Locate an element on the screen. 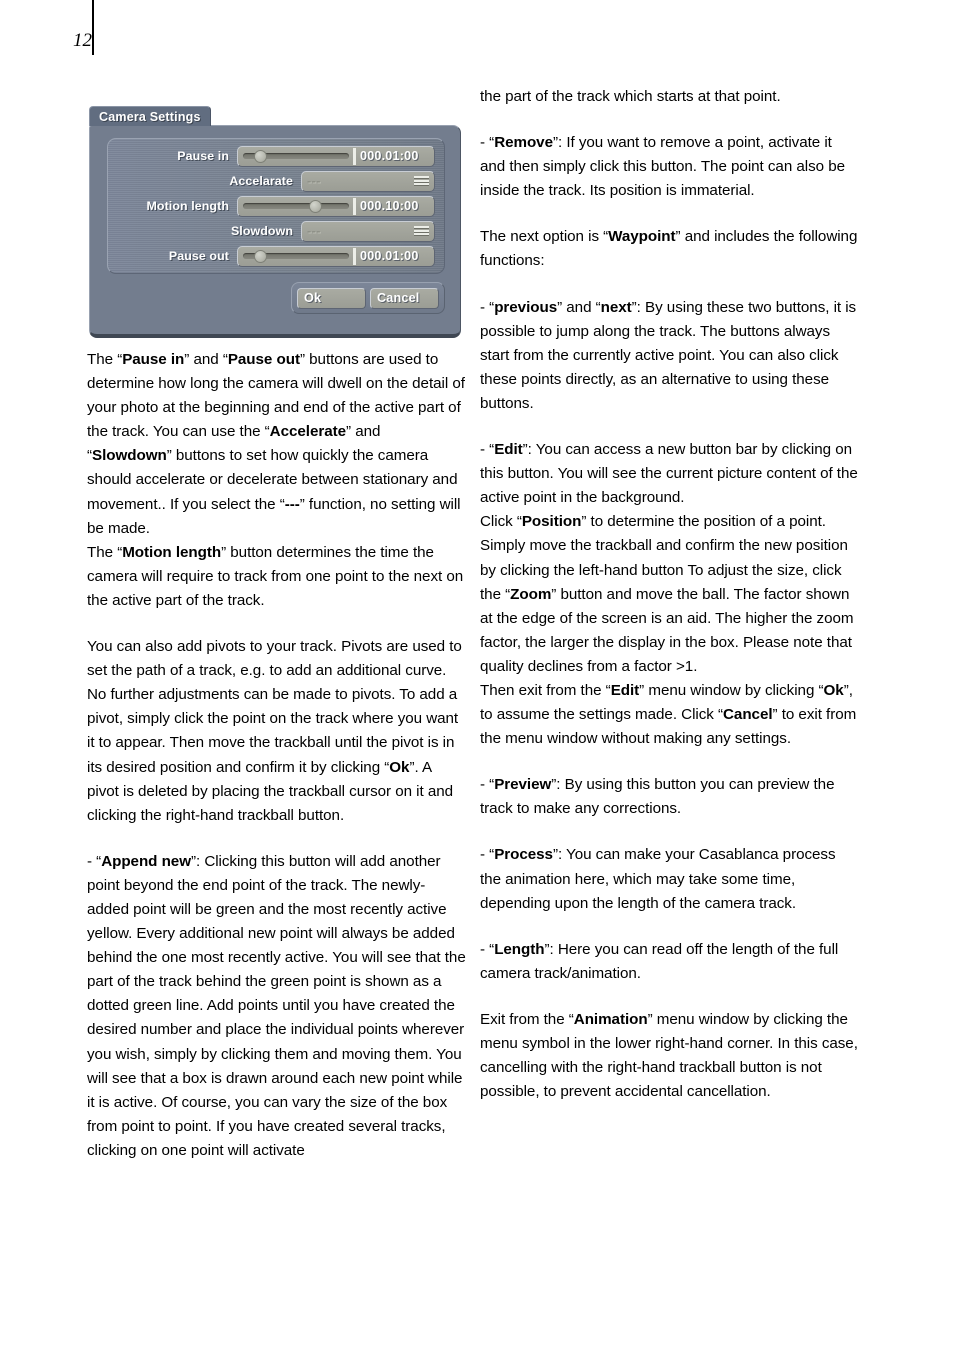 This screenshot has height=1350, width=954. setting-row-accelarate: Accelarate --- is located at coordinates (276, 181).